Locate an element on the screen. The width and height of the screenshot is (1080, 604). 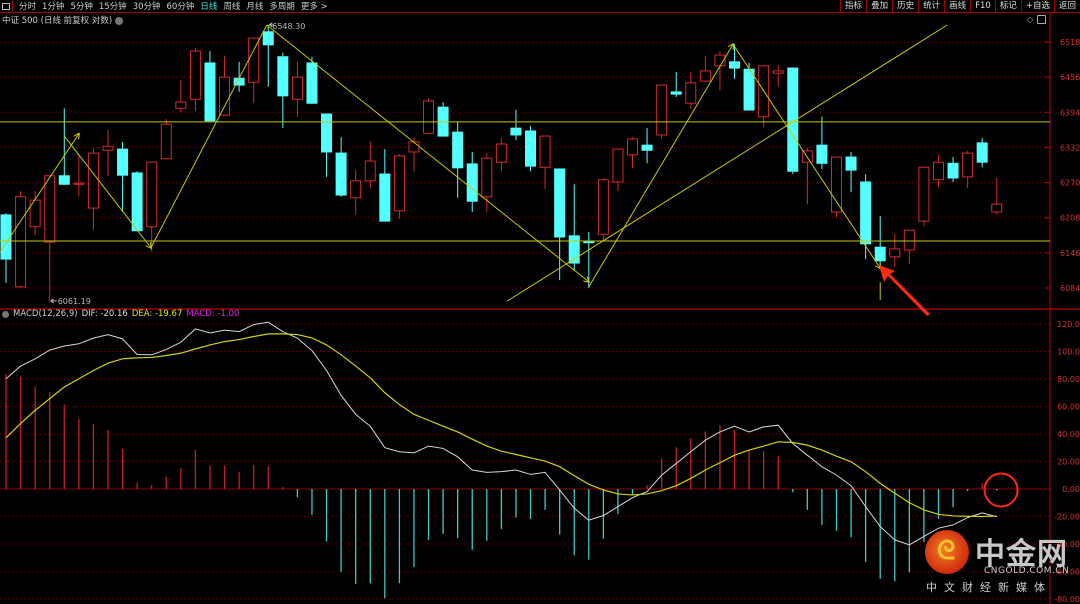
macd-axis-label: -20.00 is located at coordinates (1067, 517).